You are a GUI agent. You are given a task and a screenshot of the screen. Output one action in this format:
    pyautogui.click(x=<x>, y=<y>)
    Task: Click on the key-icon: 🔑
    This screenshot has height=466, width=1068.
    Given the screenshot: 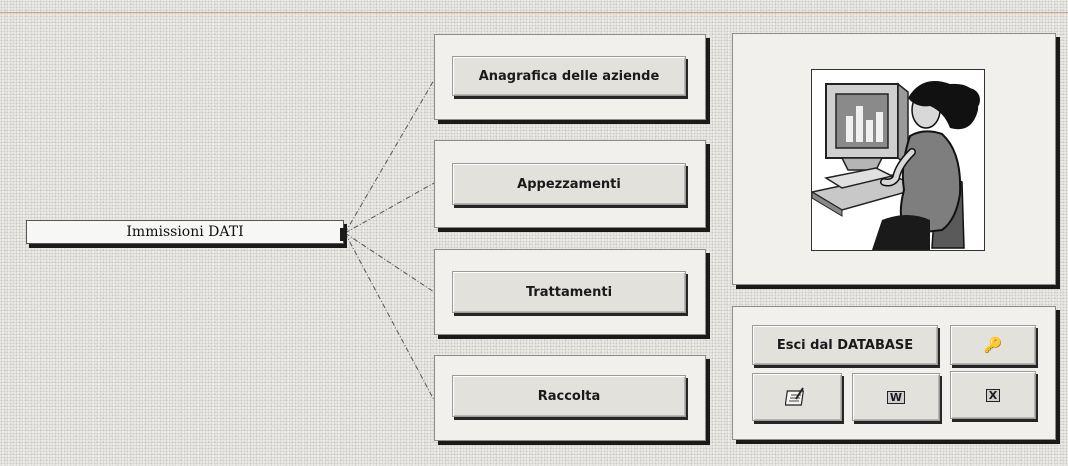 What is the action you would take?
    pyautogui.click(x=993, y=344)
    